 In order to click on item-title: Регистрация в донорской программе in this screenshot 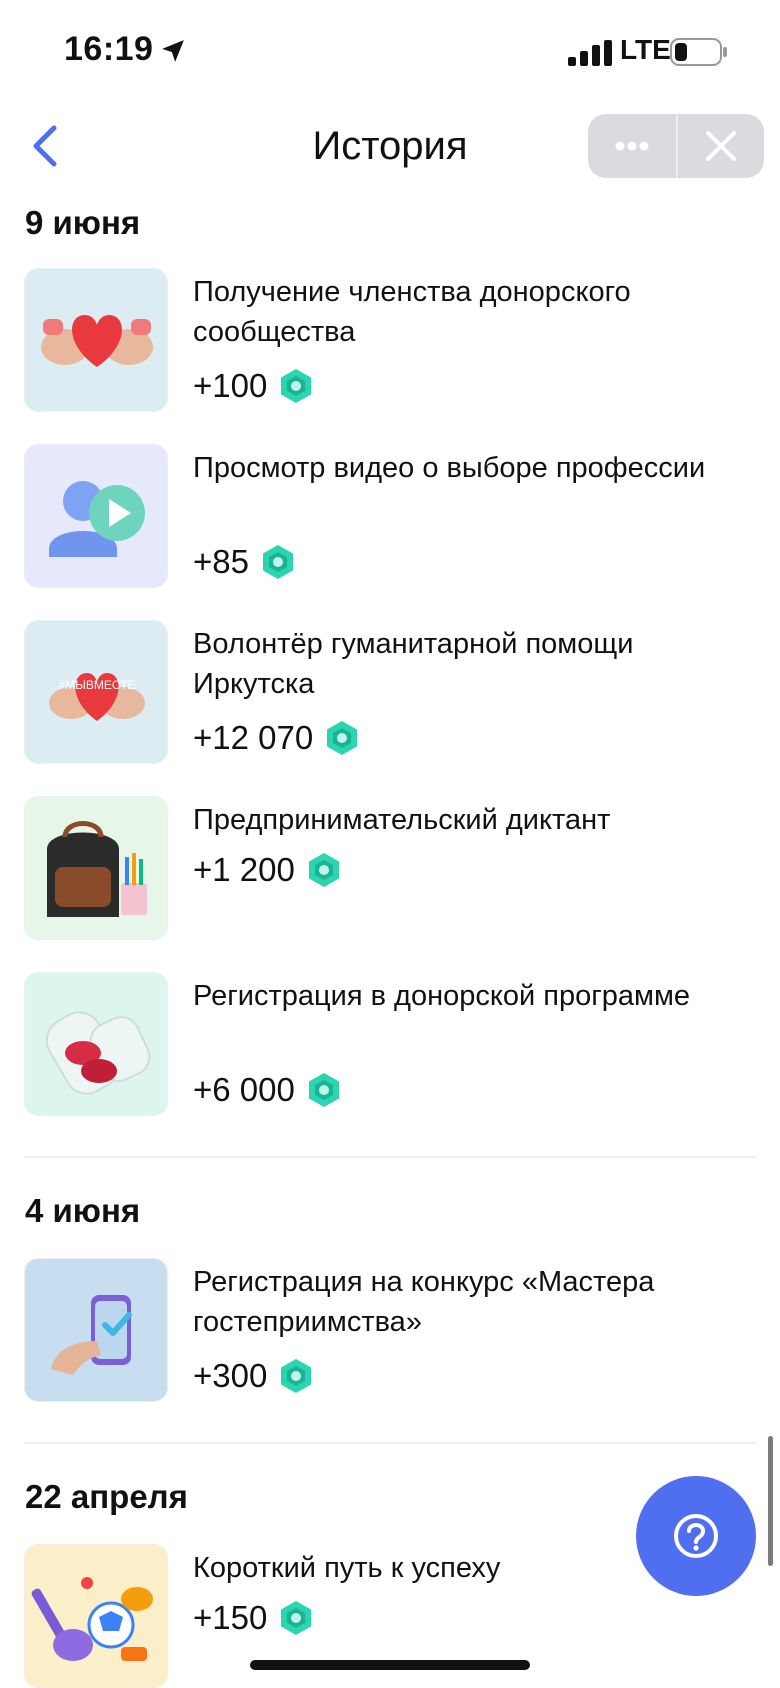, I will do `click(442, 996)`.